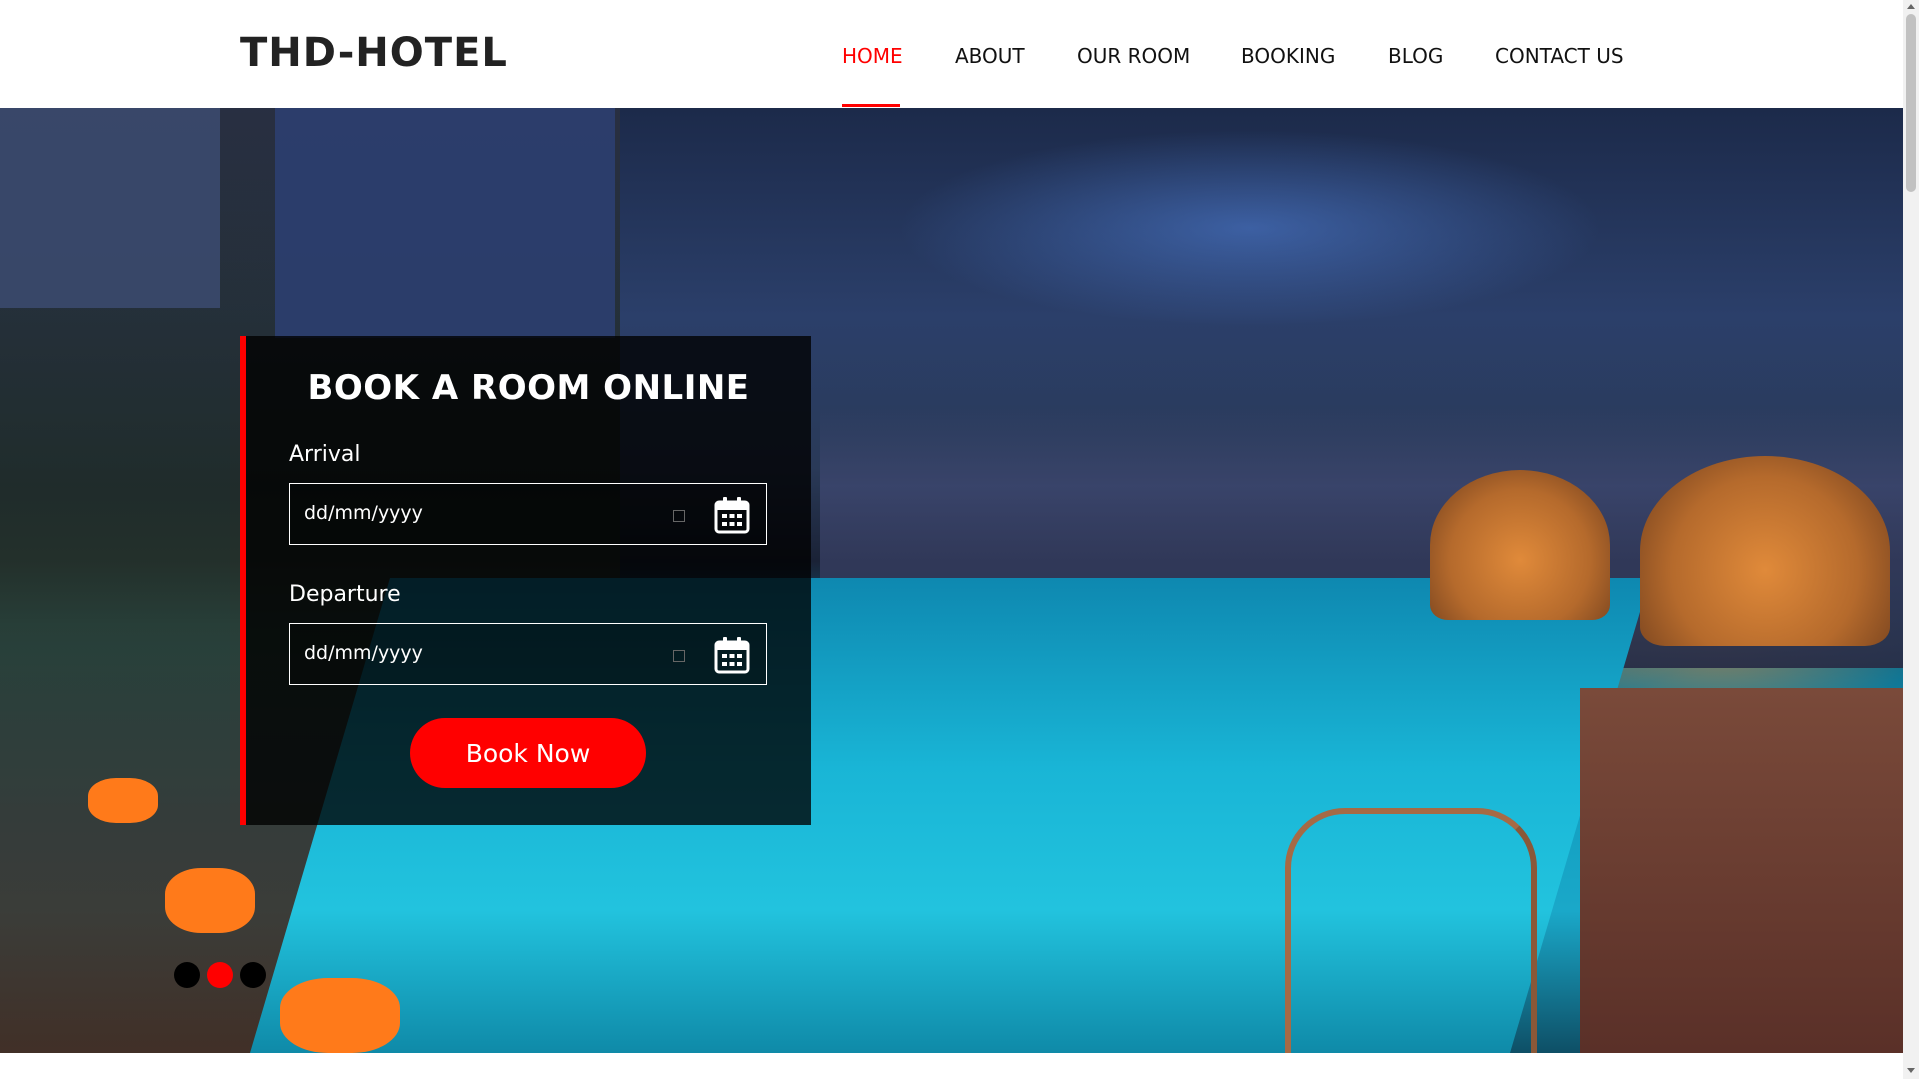  What do you see at coordinates (1288, 56) in the screenshot?
I see `nav-booking: BOOKING` at bounding box center [1288, 56].